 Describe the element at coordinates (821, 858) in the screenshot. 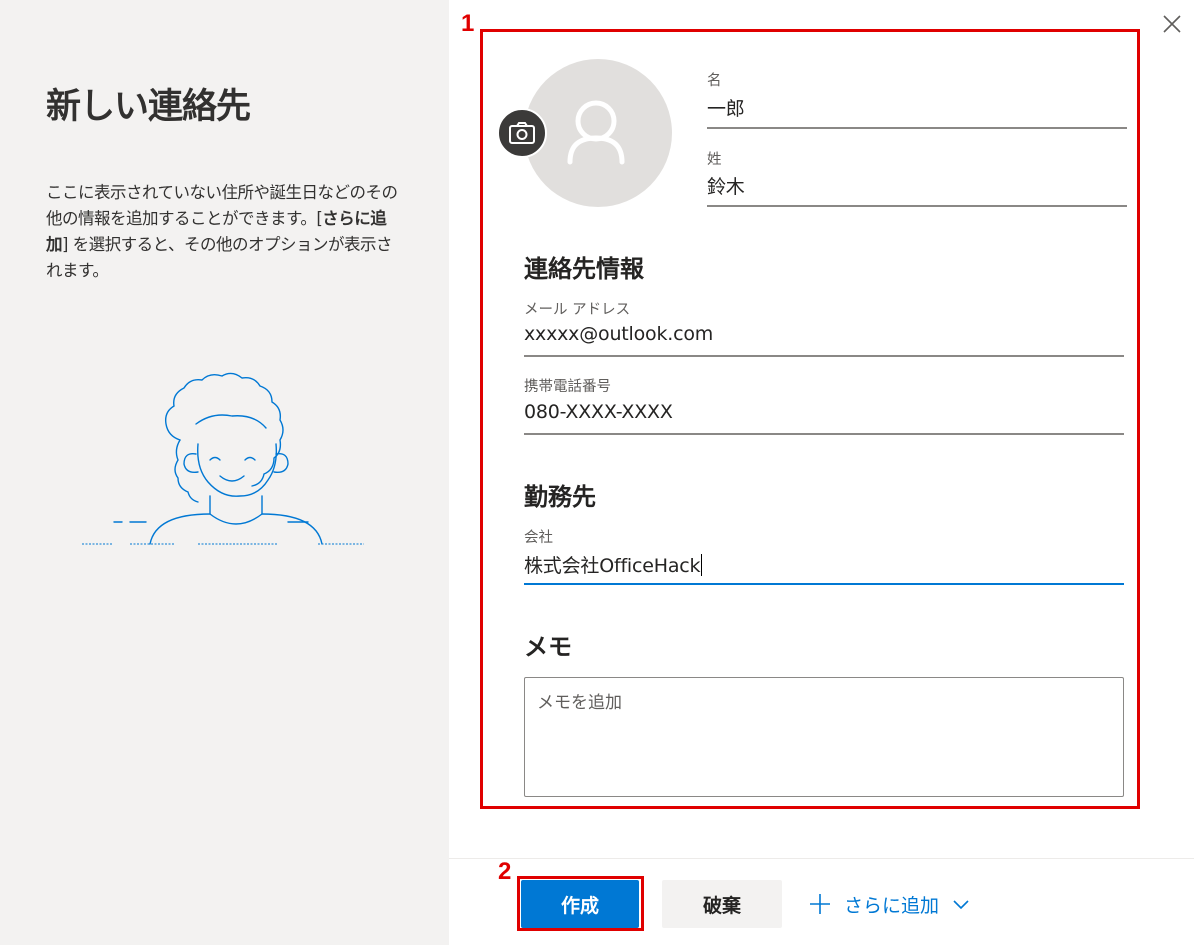

I see `footer-divider` at that location.